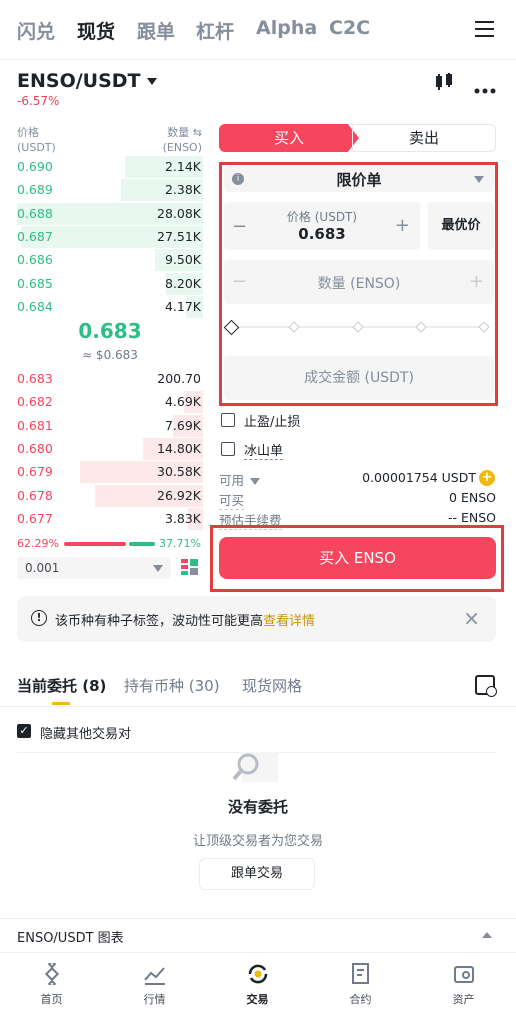 The height and width of the screenshot is (1031, 516). I want to click on order-type-select: i 限价单, so click(359, 179).